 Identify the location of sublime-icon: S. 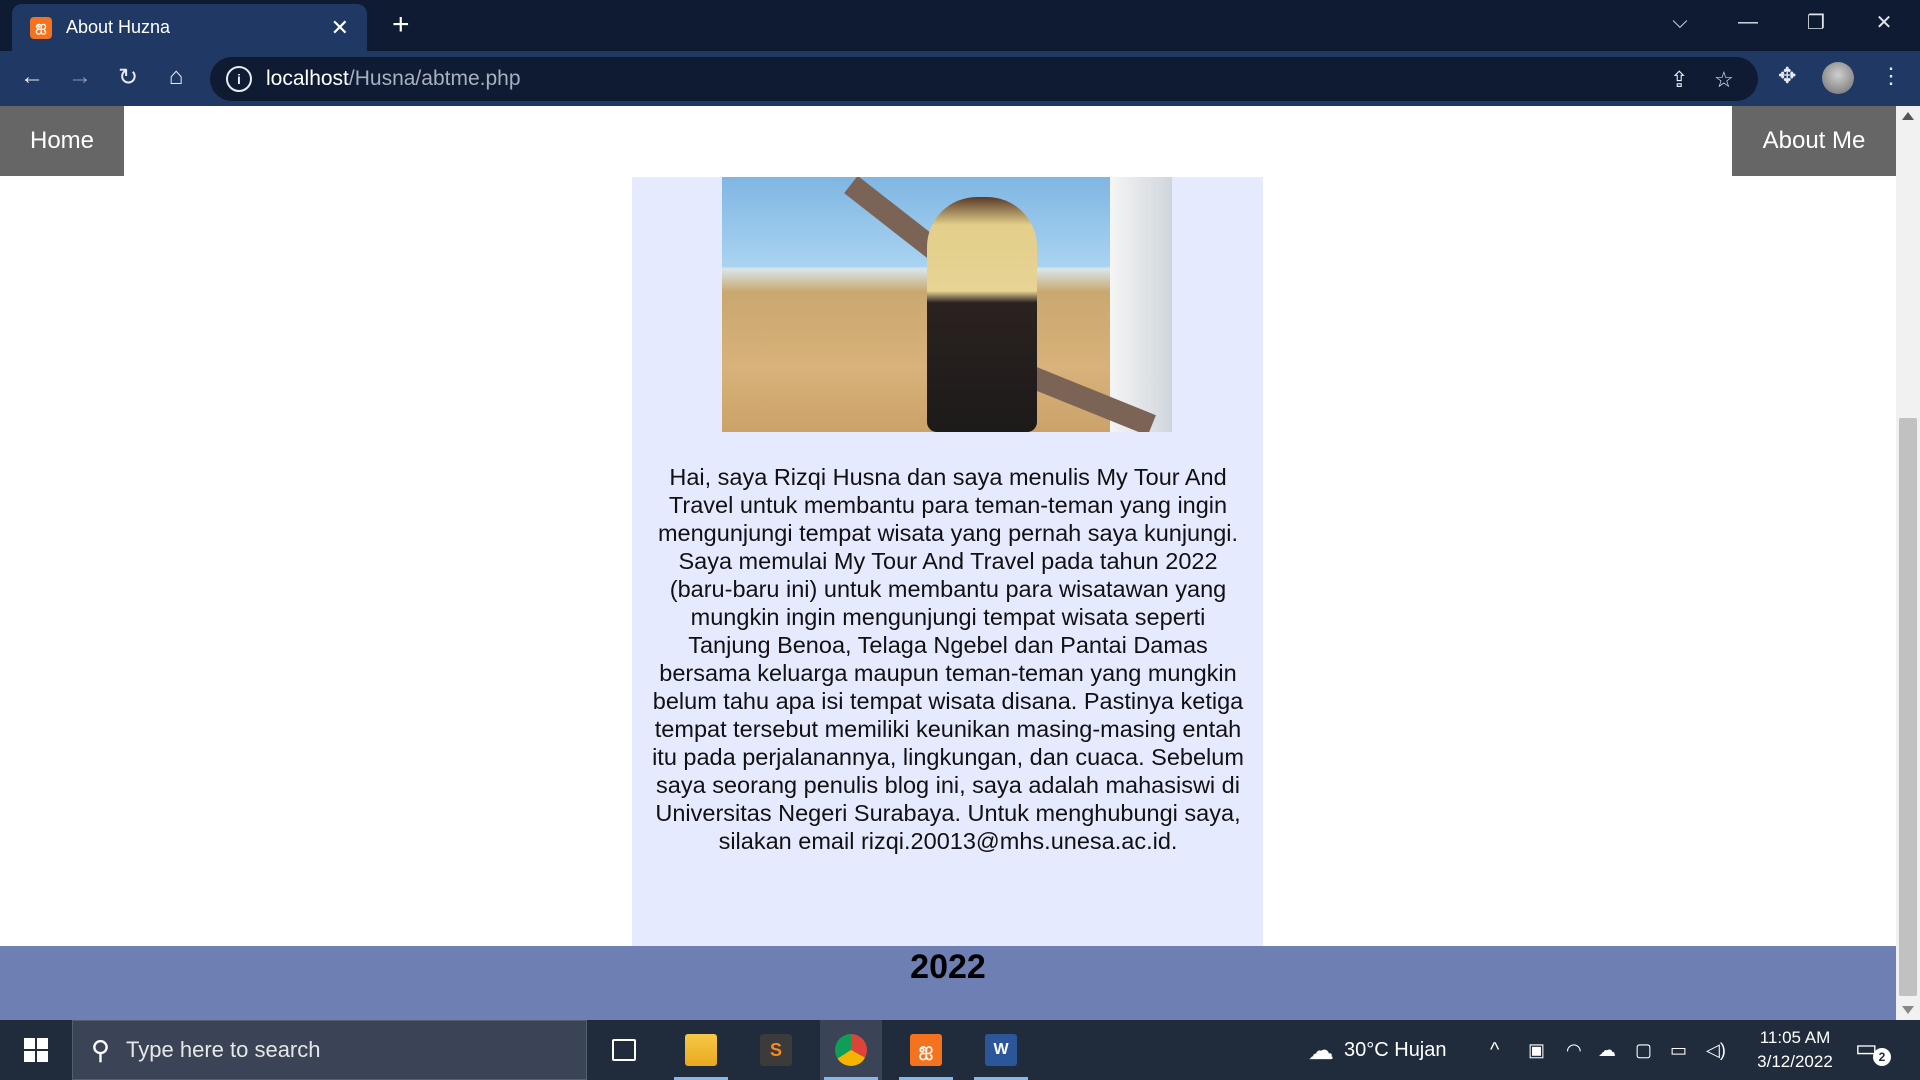
(776, 1050).